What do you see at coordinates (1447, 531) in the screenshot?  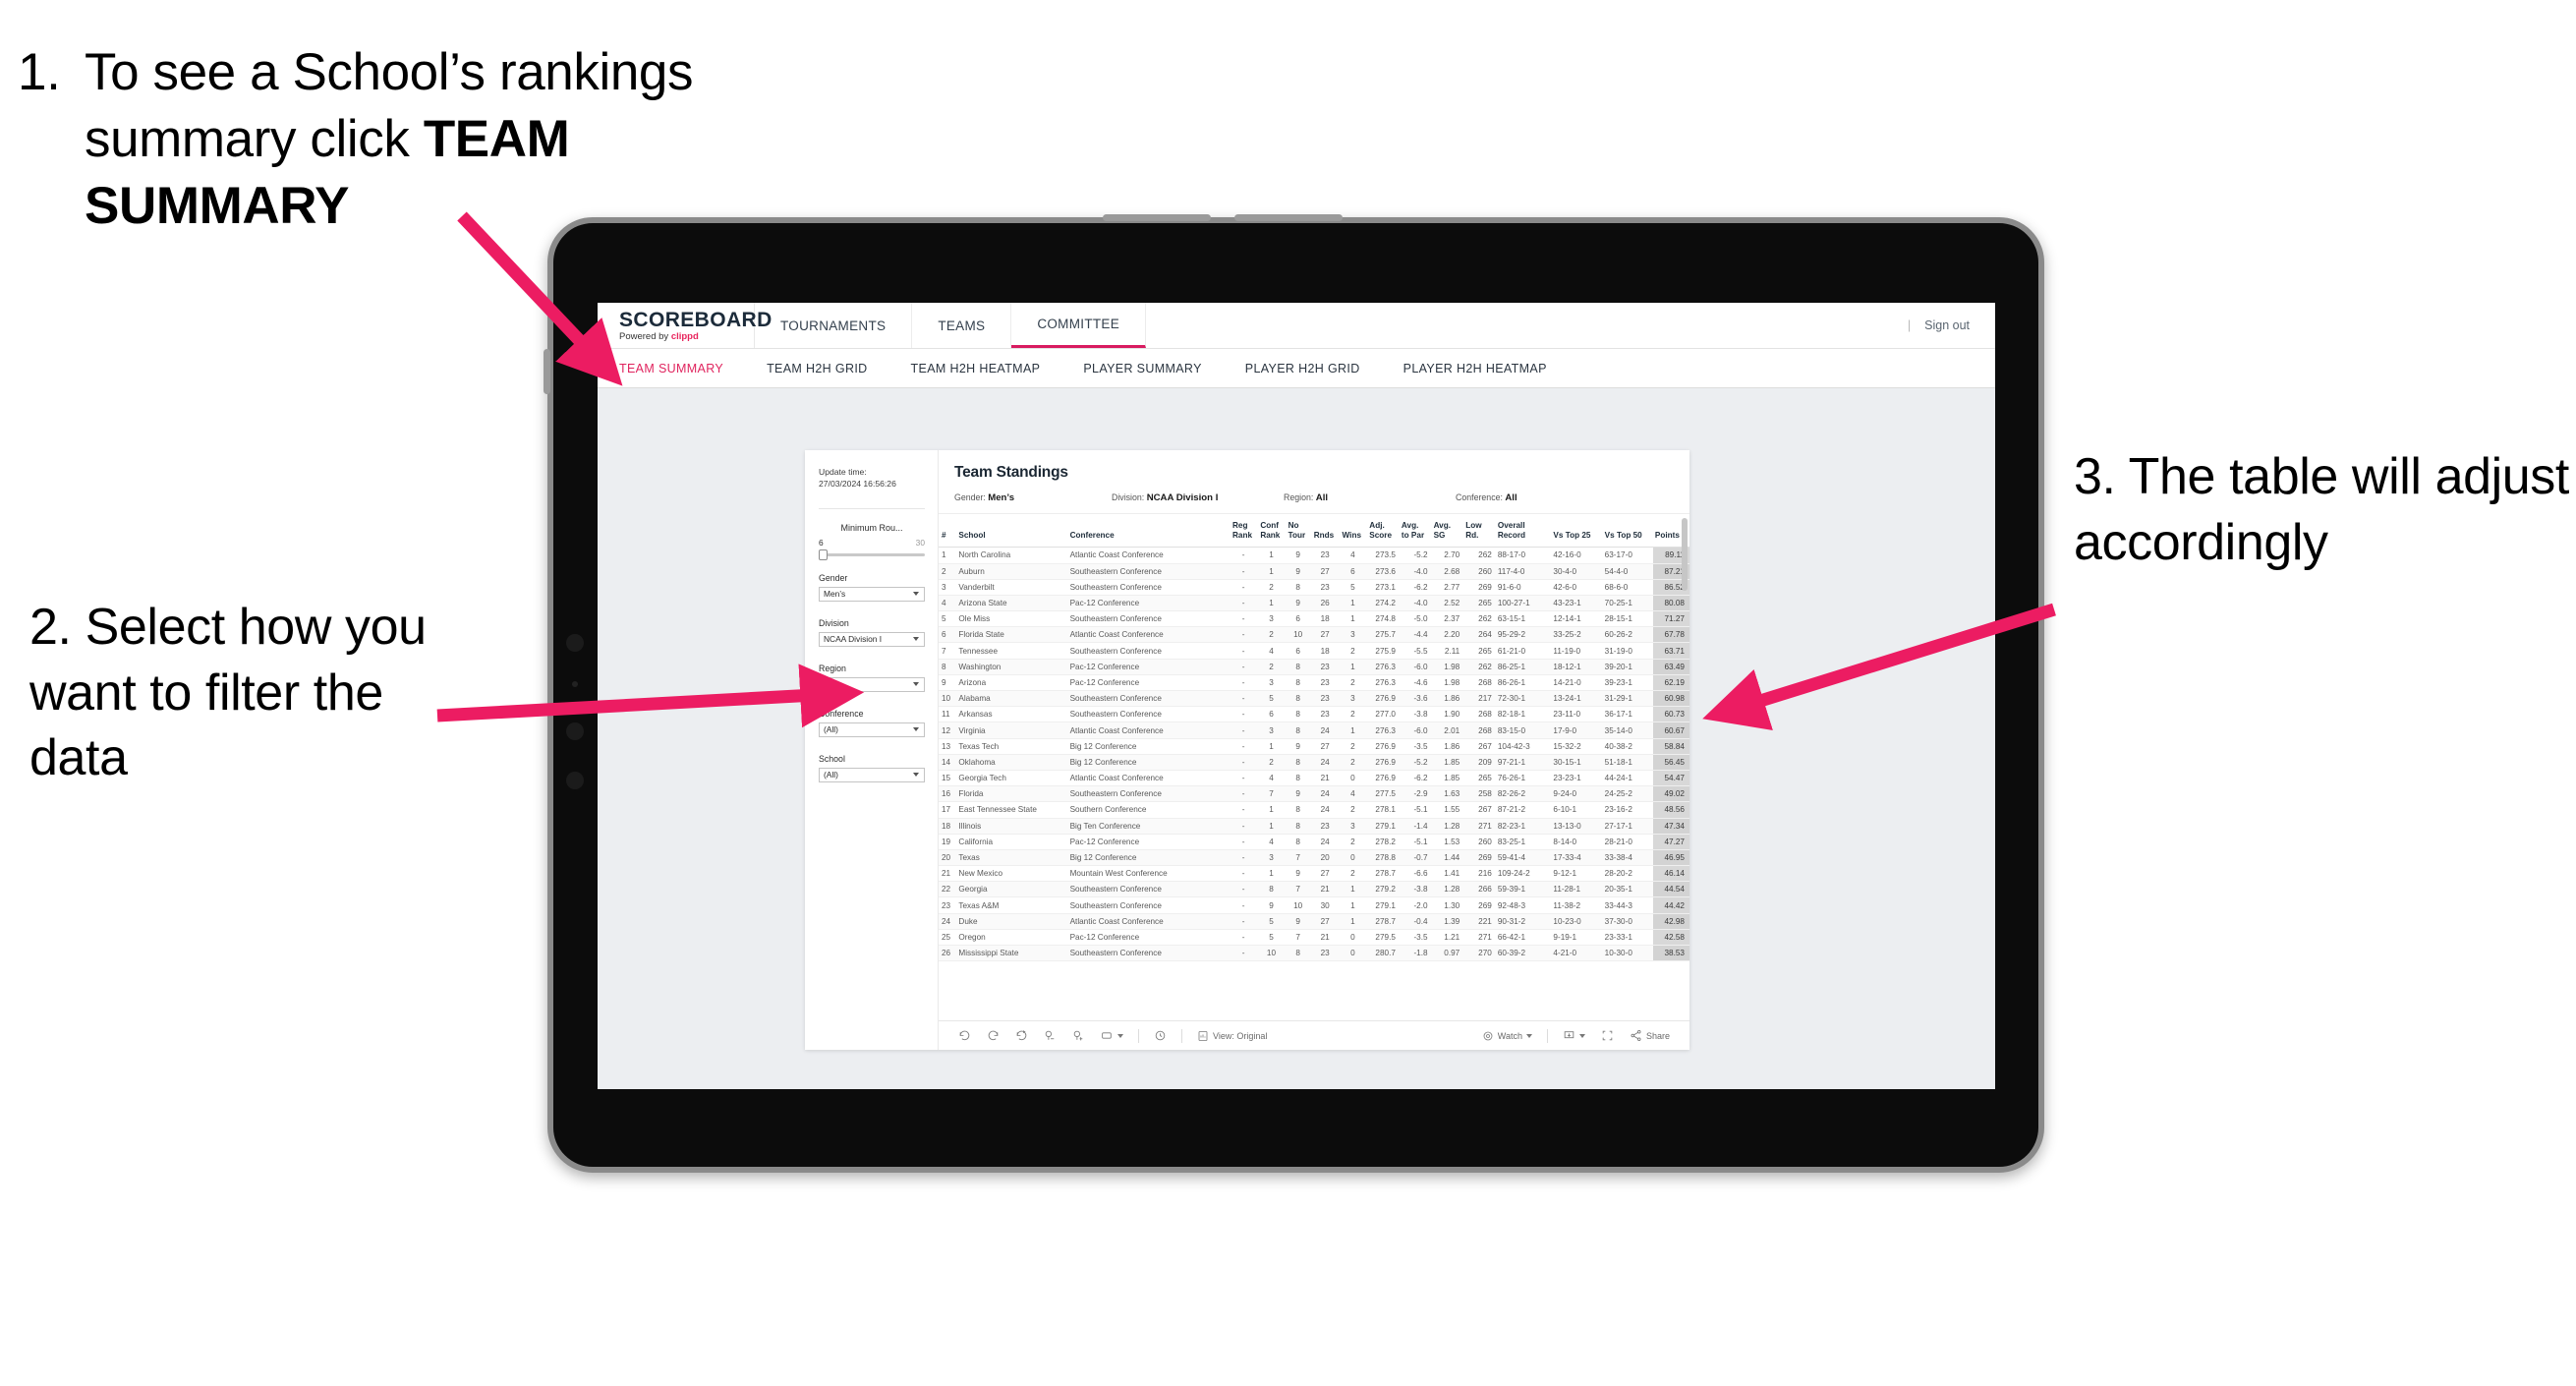 I see `col-avg-sg: Avg. SG` at bounding box center [1447, 531].